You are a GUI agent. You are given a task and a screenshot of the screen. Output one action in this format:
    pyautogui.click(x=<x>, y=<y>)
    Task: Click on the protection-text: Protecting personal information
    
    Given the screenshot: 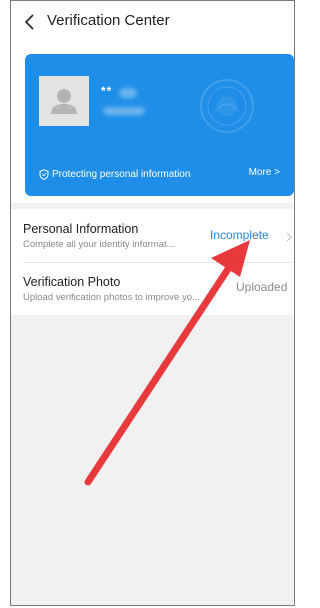 What is the action you would take?
    pyautogui.click(x=121, y=174)
    